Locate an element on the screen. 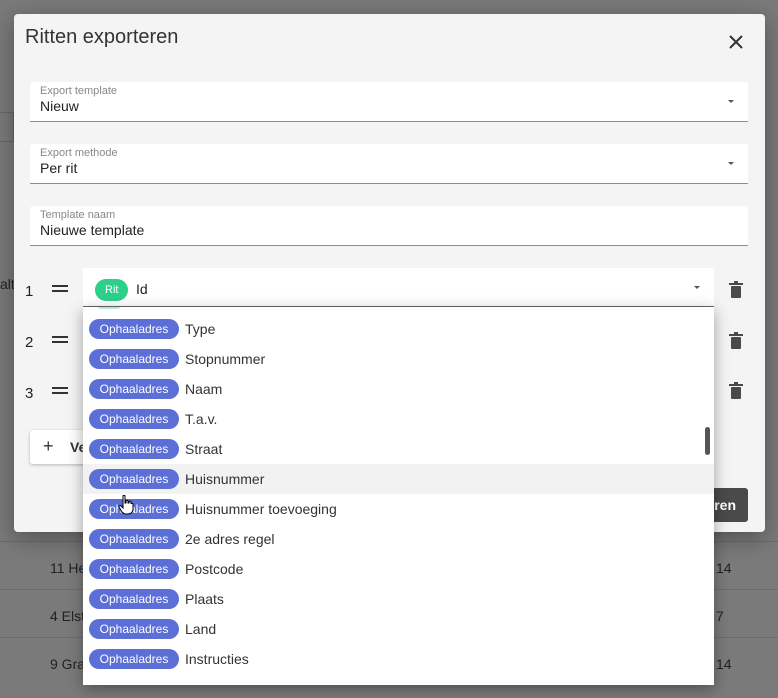  option-label: Instructies is located at coordinates (217, 659).